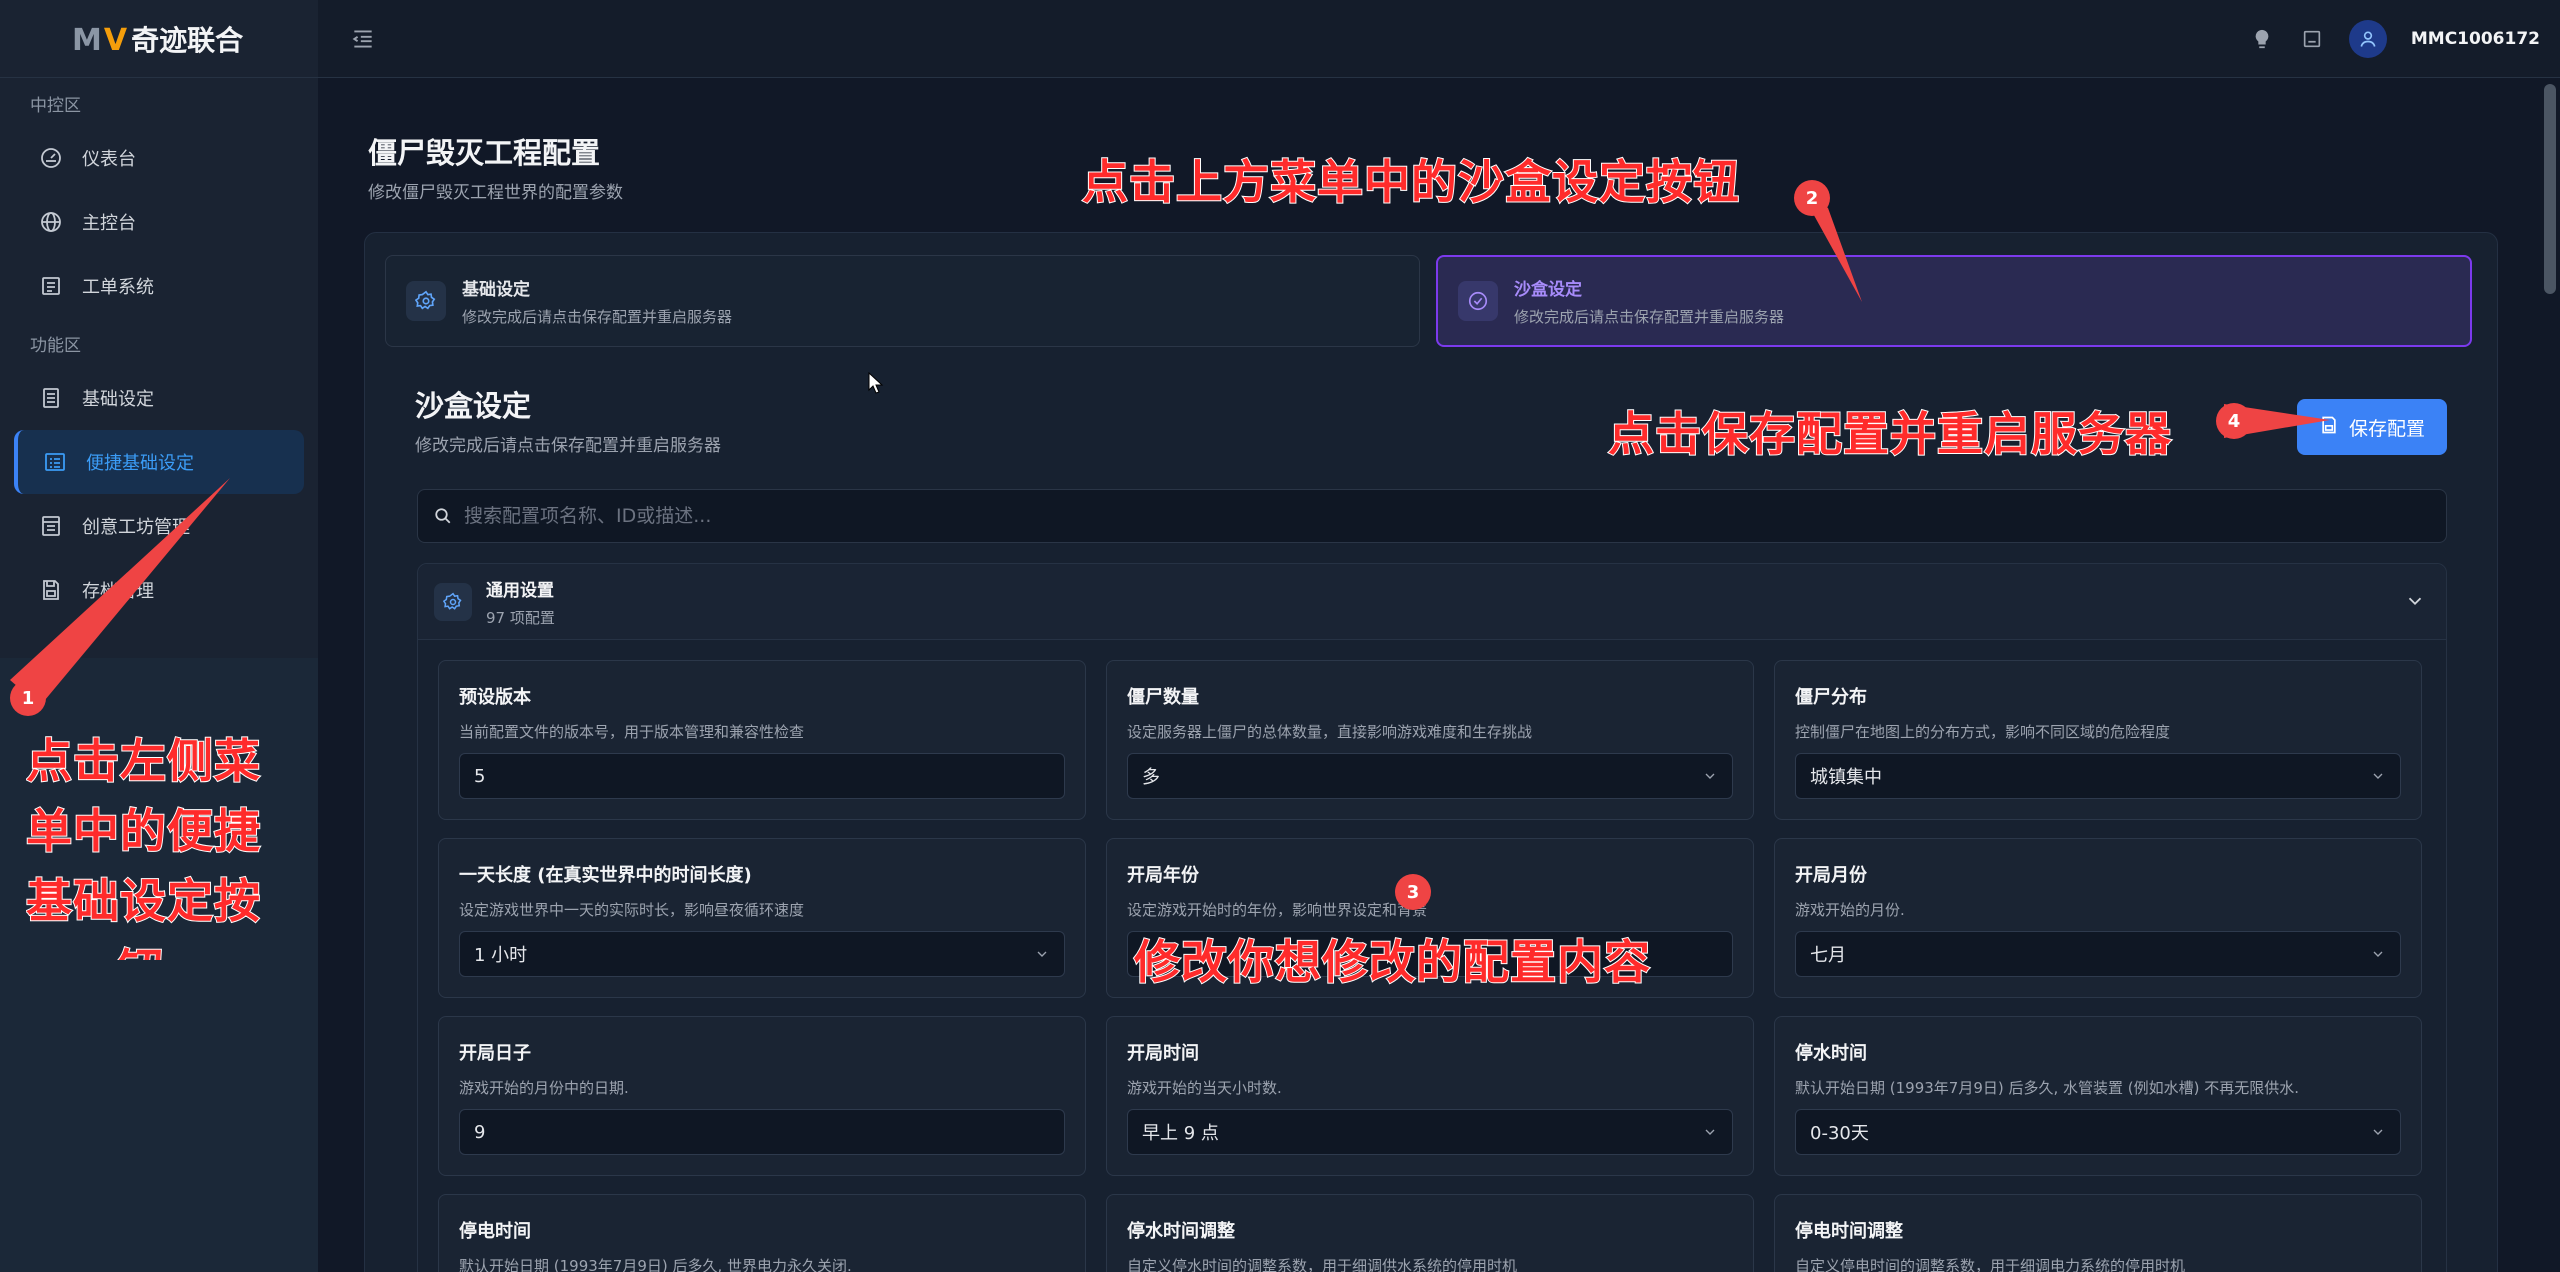  I want to click on config-title: 开局日子, so click(495, 1053).